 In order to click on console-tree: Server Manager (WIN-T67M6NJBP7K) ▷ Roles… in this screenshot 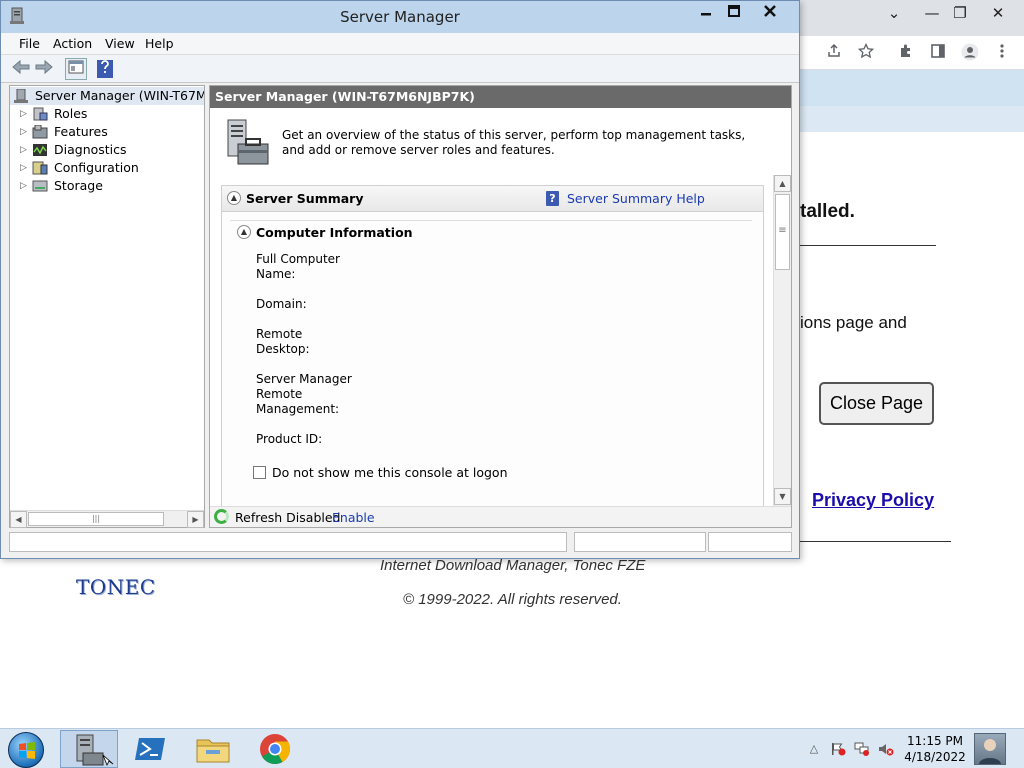, I will do `click(107, 306)`.